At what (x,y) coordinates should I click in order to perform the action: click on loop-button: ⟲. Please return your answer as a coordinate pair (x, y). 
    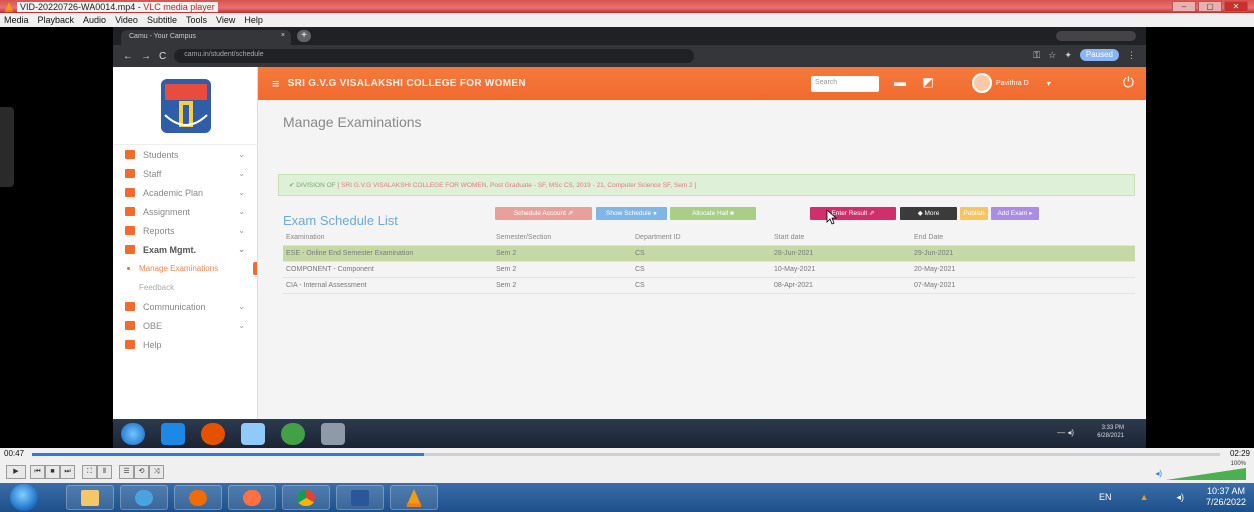
    Looking at the image, I should click on (141, 472).